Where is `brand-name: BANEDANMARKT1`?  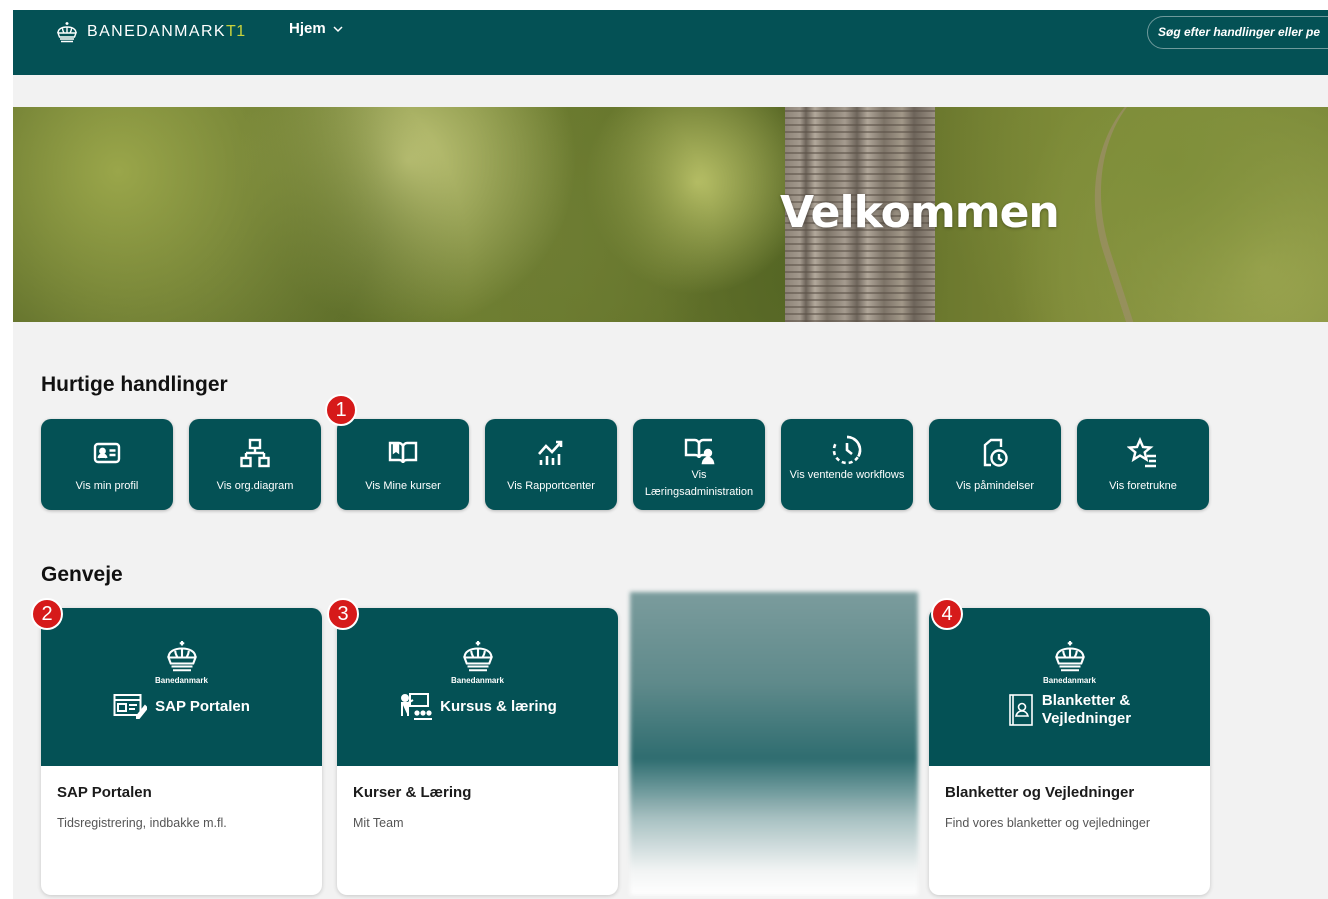
brand-name: BANEDANMARKT1 is located at coordinates (166, 31).